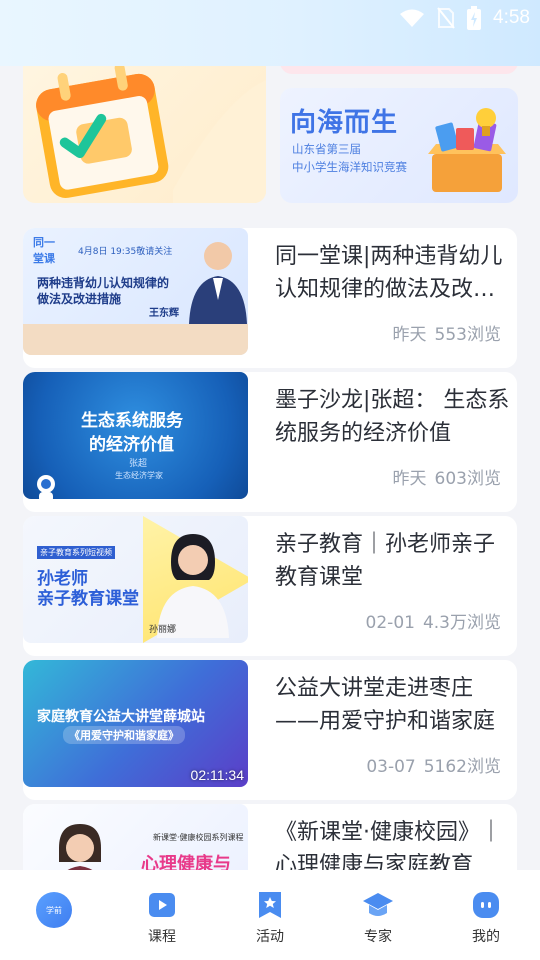 The width and height of the screenshot is (540, 960). What do you see at coordinates (139, 475) in the screenshot?
I see `thumb-role: 生态经济学家` at bounding box center [139, 475].